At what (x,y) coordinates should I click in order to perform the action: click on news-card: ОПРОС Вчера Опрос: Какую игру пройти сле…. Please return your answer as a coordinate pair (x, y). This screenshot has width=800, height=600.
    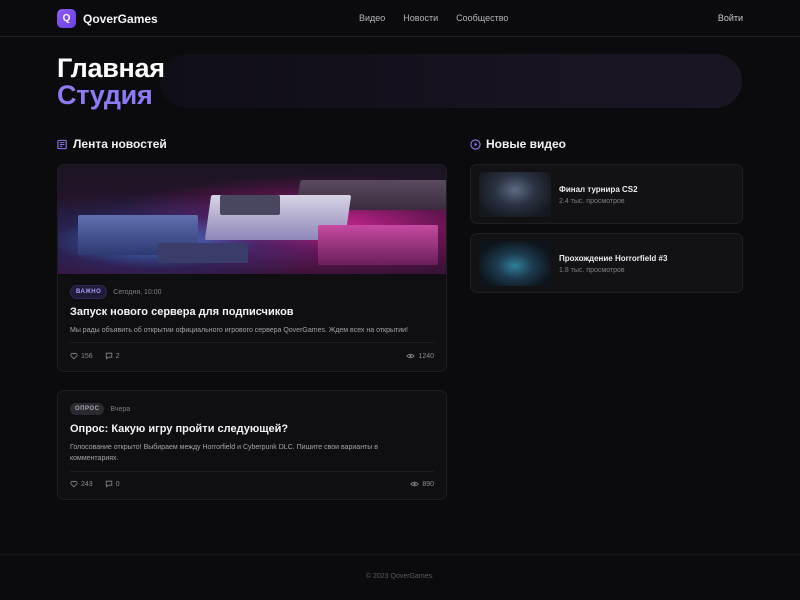
    Looking at the image, I should click on (252, 445).